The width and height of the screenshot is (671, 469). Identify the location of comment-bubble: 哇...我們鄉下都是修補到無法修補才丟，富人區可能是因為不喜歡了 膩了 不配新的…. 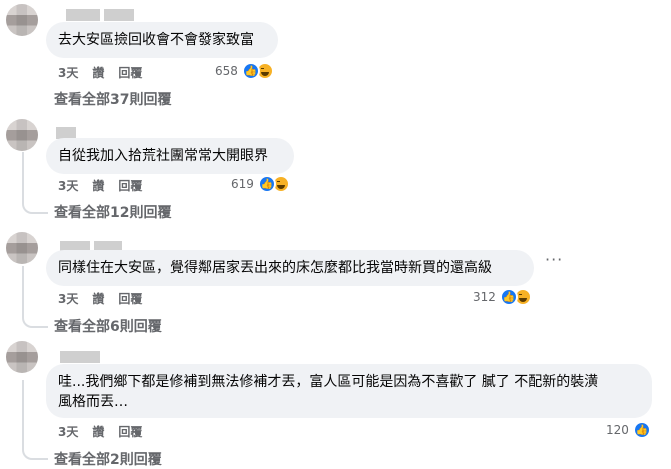
(349, 391).